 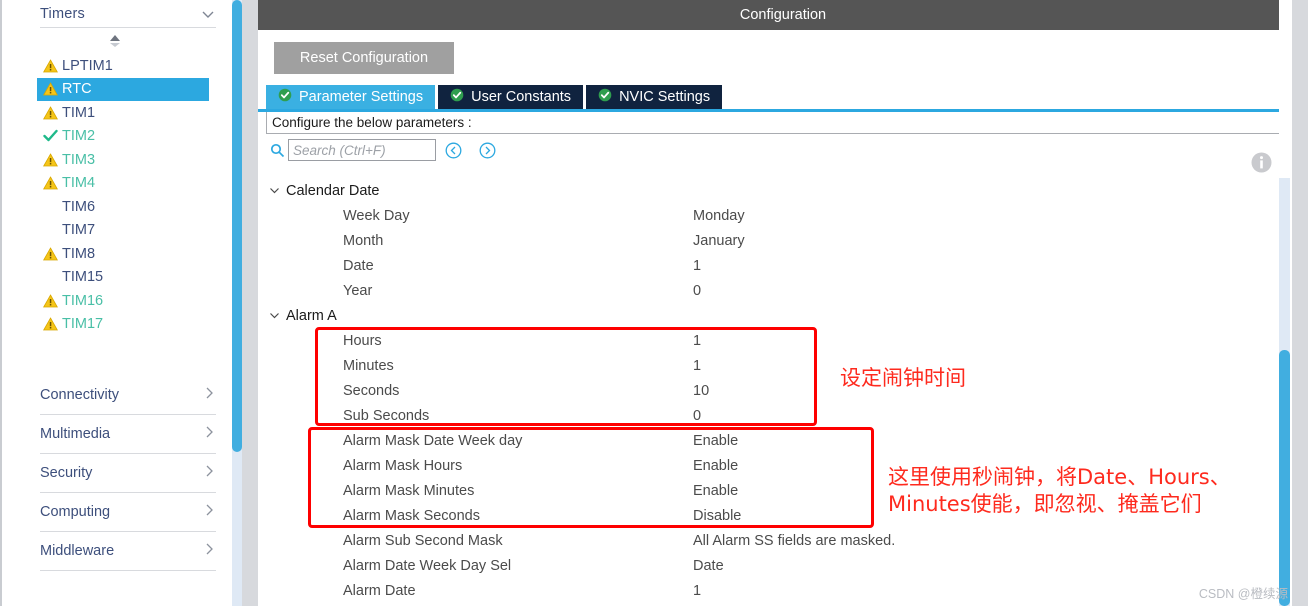 I want to click on parameter-value: January, so click(x=719, y=241).